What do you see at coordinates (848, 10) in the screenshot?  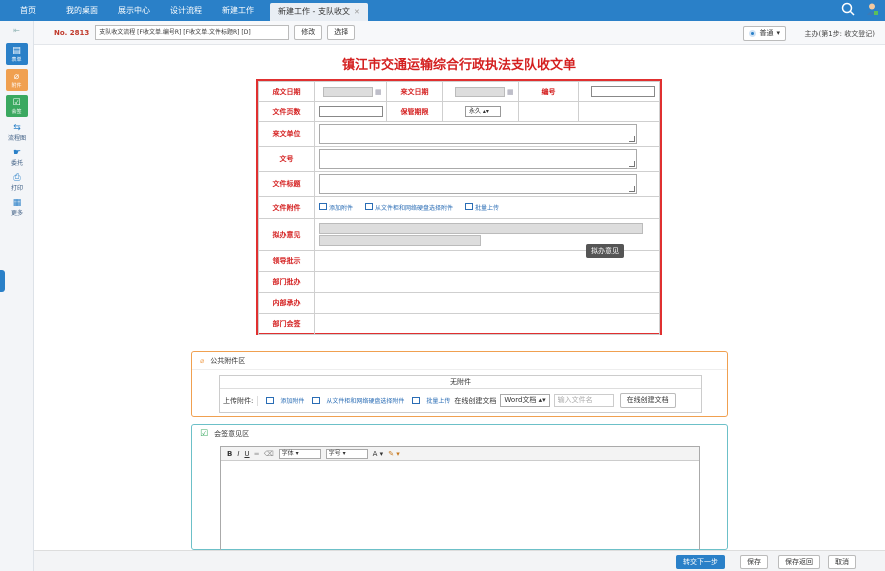 I see `search-icon` at bounding box center [848, 10].